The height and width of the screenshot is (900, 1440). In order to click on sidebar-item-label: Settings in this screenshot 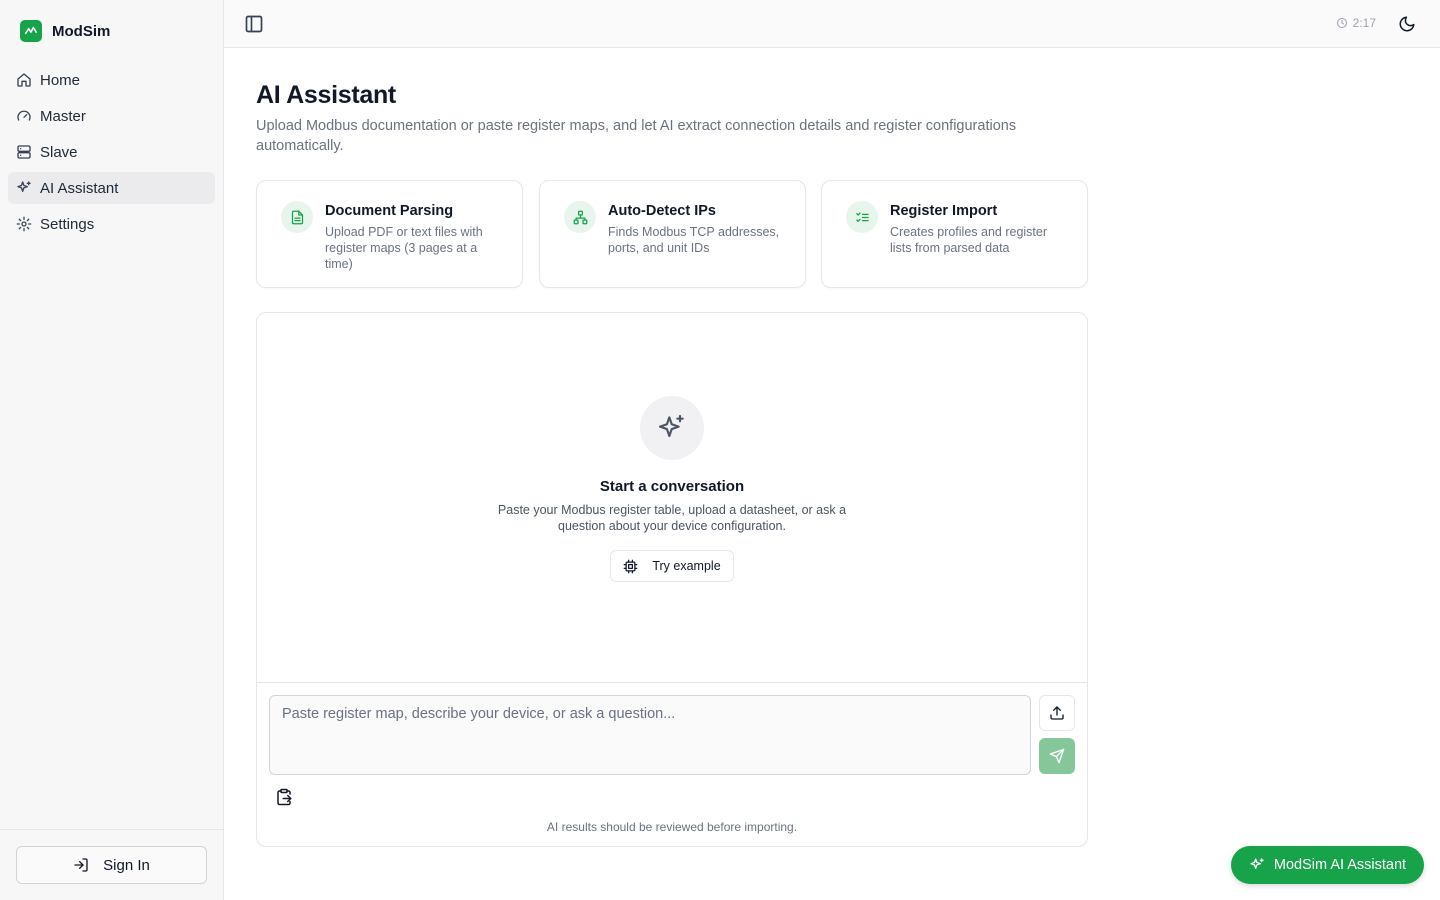, I will do `click(67, 224)`.